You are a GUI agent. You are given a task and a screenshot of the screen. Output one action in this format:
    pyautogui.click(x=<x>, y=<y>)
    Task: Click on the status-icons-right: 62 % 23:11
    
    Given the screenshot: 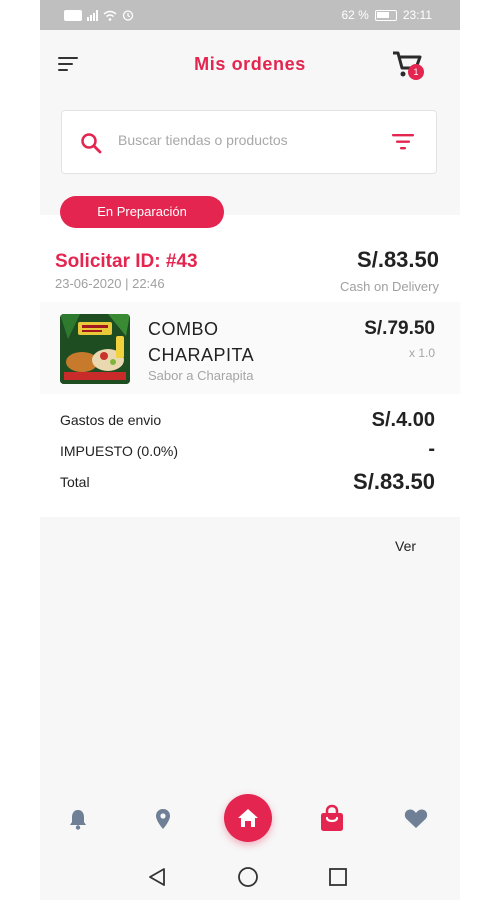 What is the action you would take?
    pyautogui.click(x=387, y=15)
    